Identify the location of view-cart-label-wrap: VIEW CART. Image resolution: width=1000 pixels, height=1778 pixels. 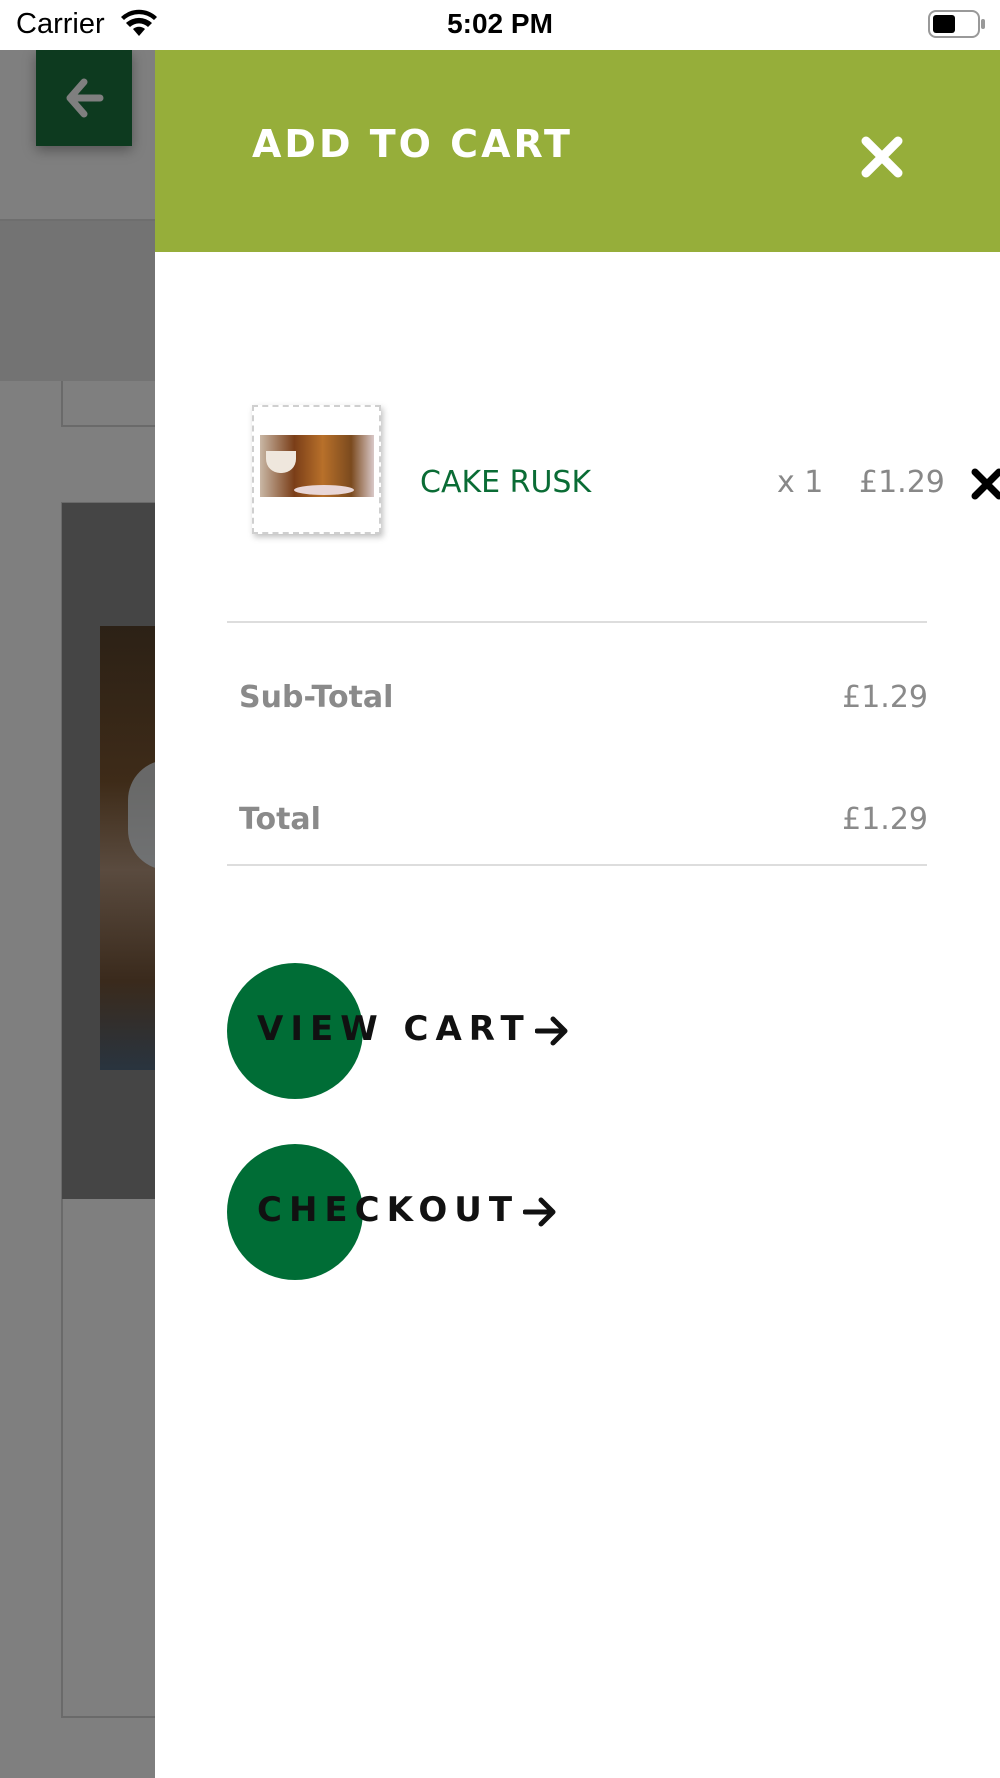
(413, 1029).